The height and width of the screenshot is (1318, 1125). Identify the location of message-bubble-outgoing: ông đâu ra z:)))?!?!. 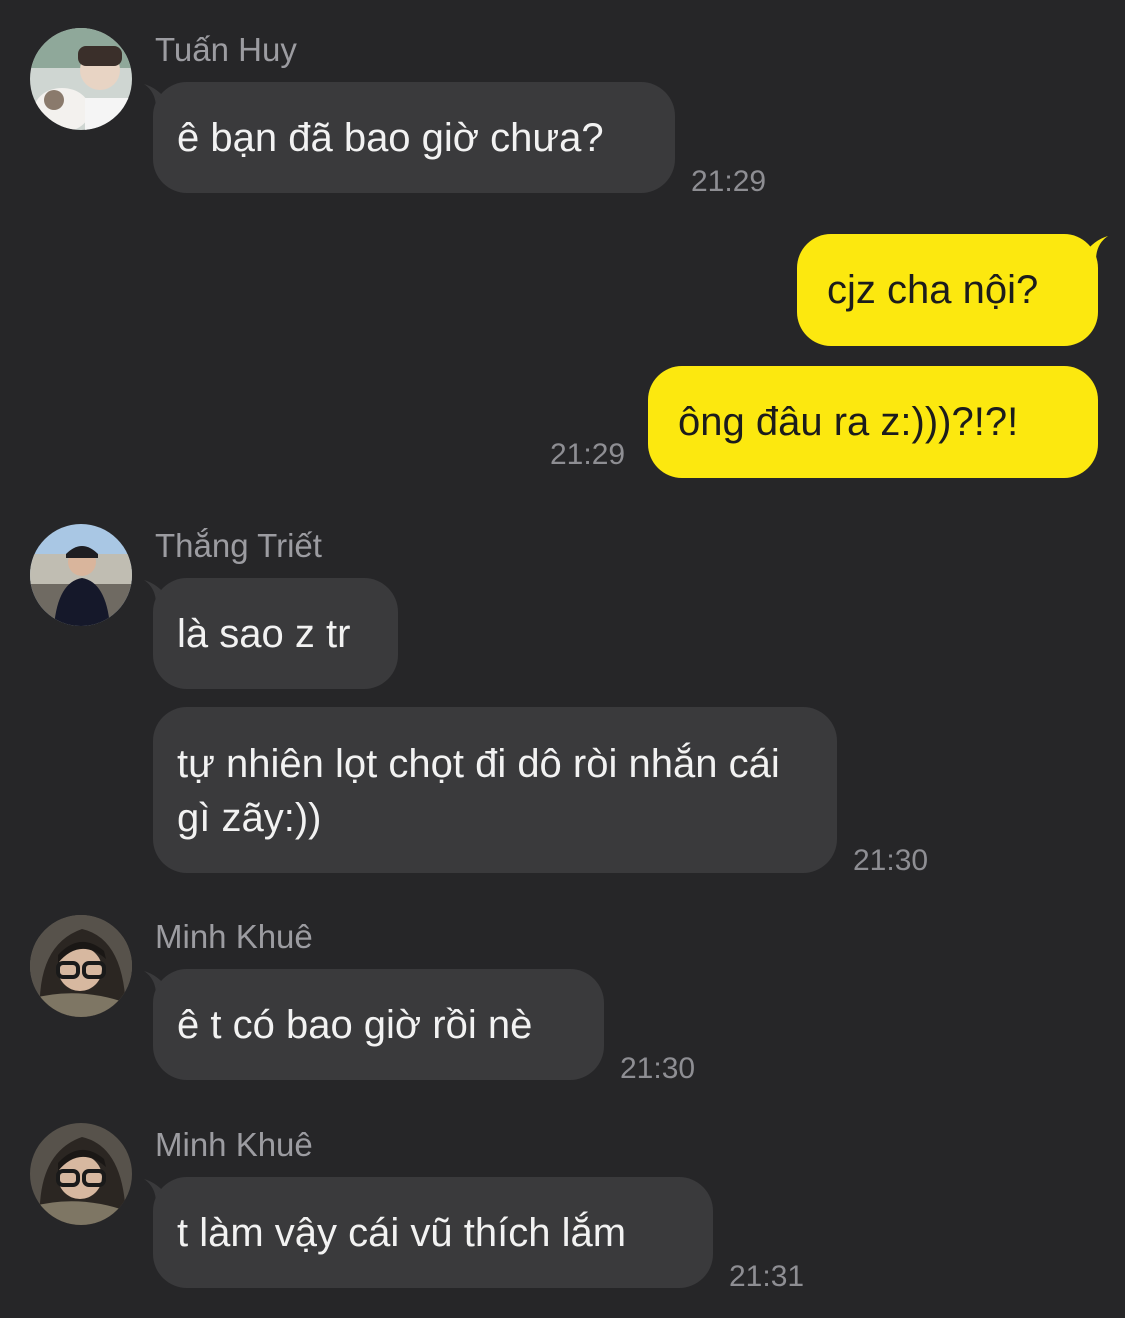
(873, 422).